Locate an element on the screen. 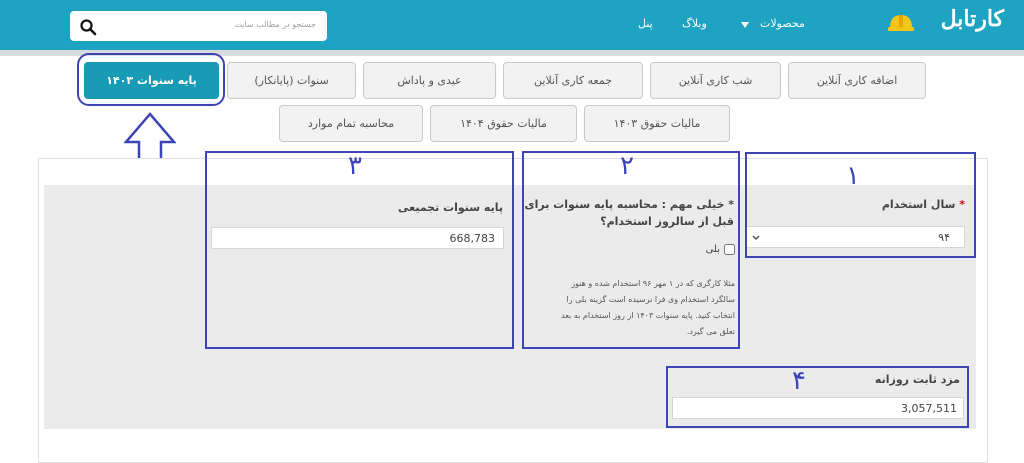 The image size is (1024, 463). annotation-number-2: ۲ is located at coordinates (627, 166).